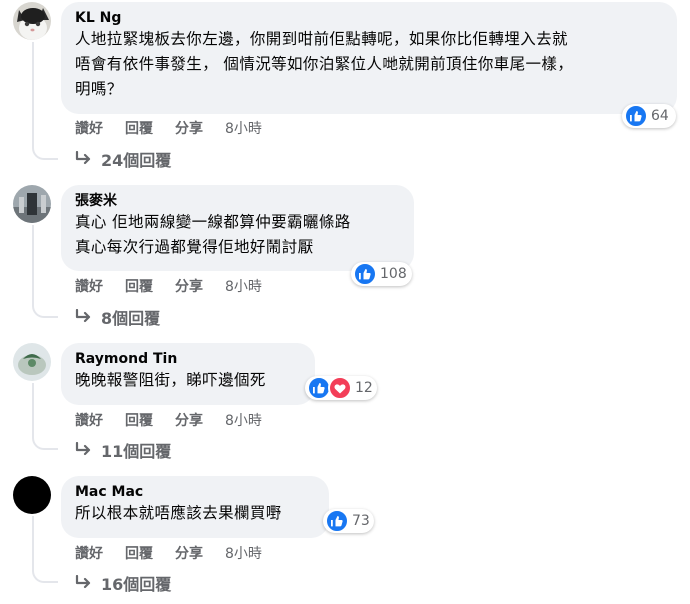 The height and width of the screenshot is (604, 690). Describe the element at coordinates (136, 160) in the screenshot. I see `replies-count: 24個回覆` at that location.